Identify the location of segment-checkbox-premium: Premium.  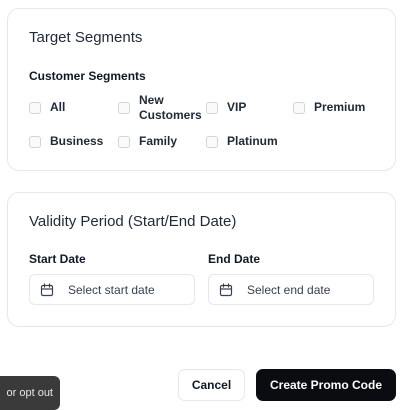
(329, 107).